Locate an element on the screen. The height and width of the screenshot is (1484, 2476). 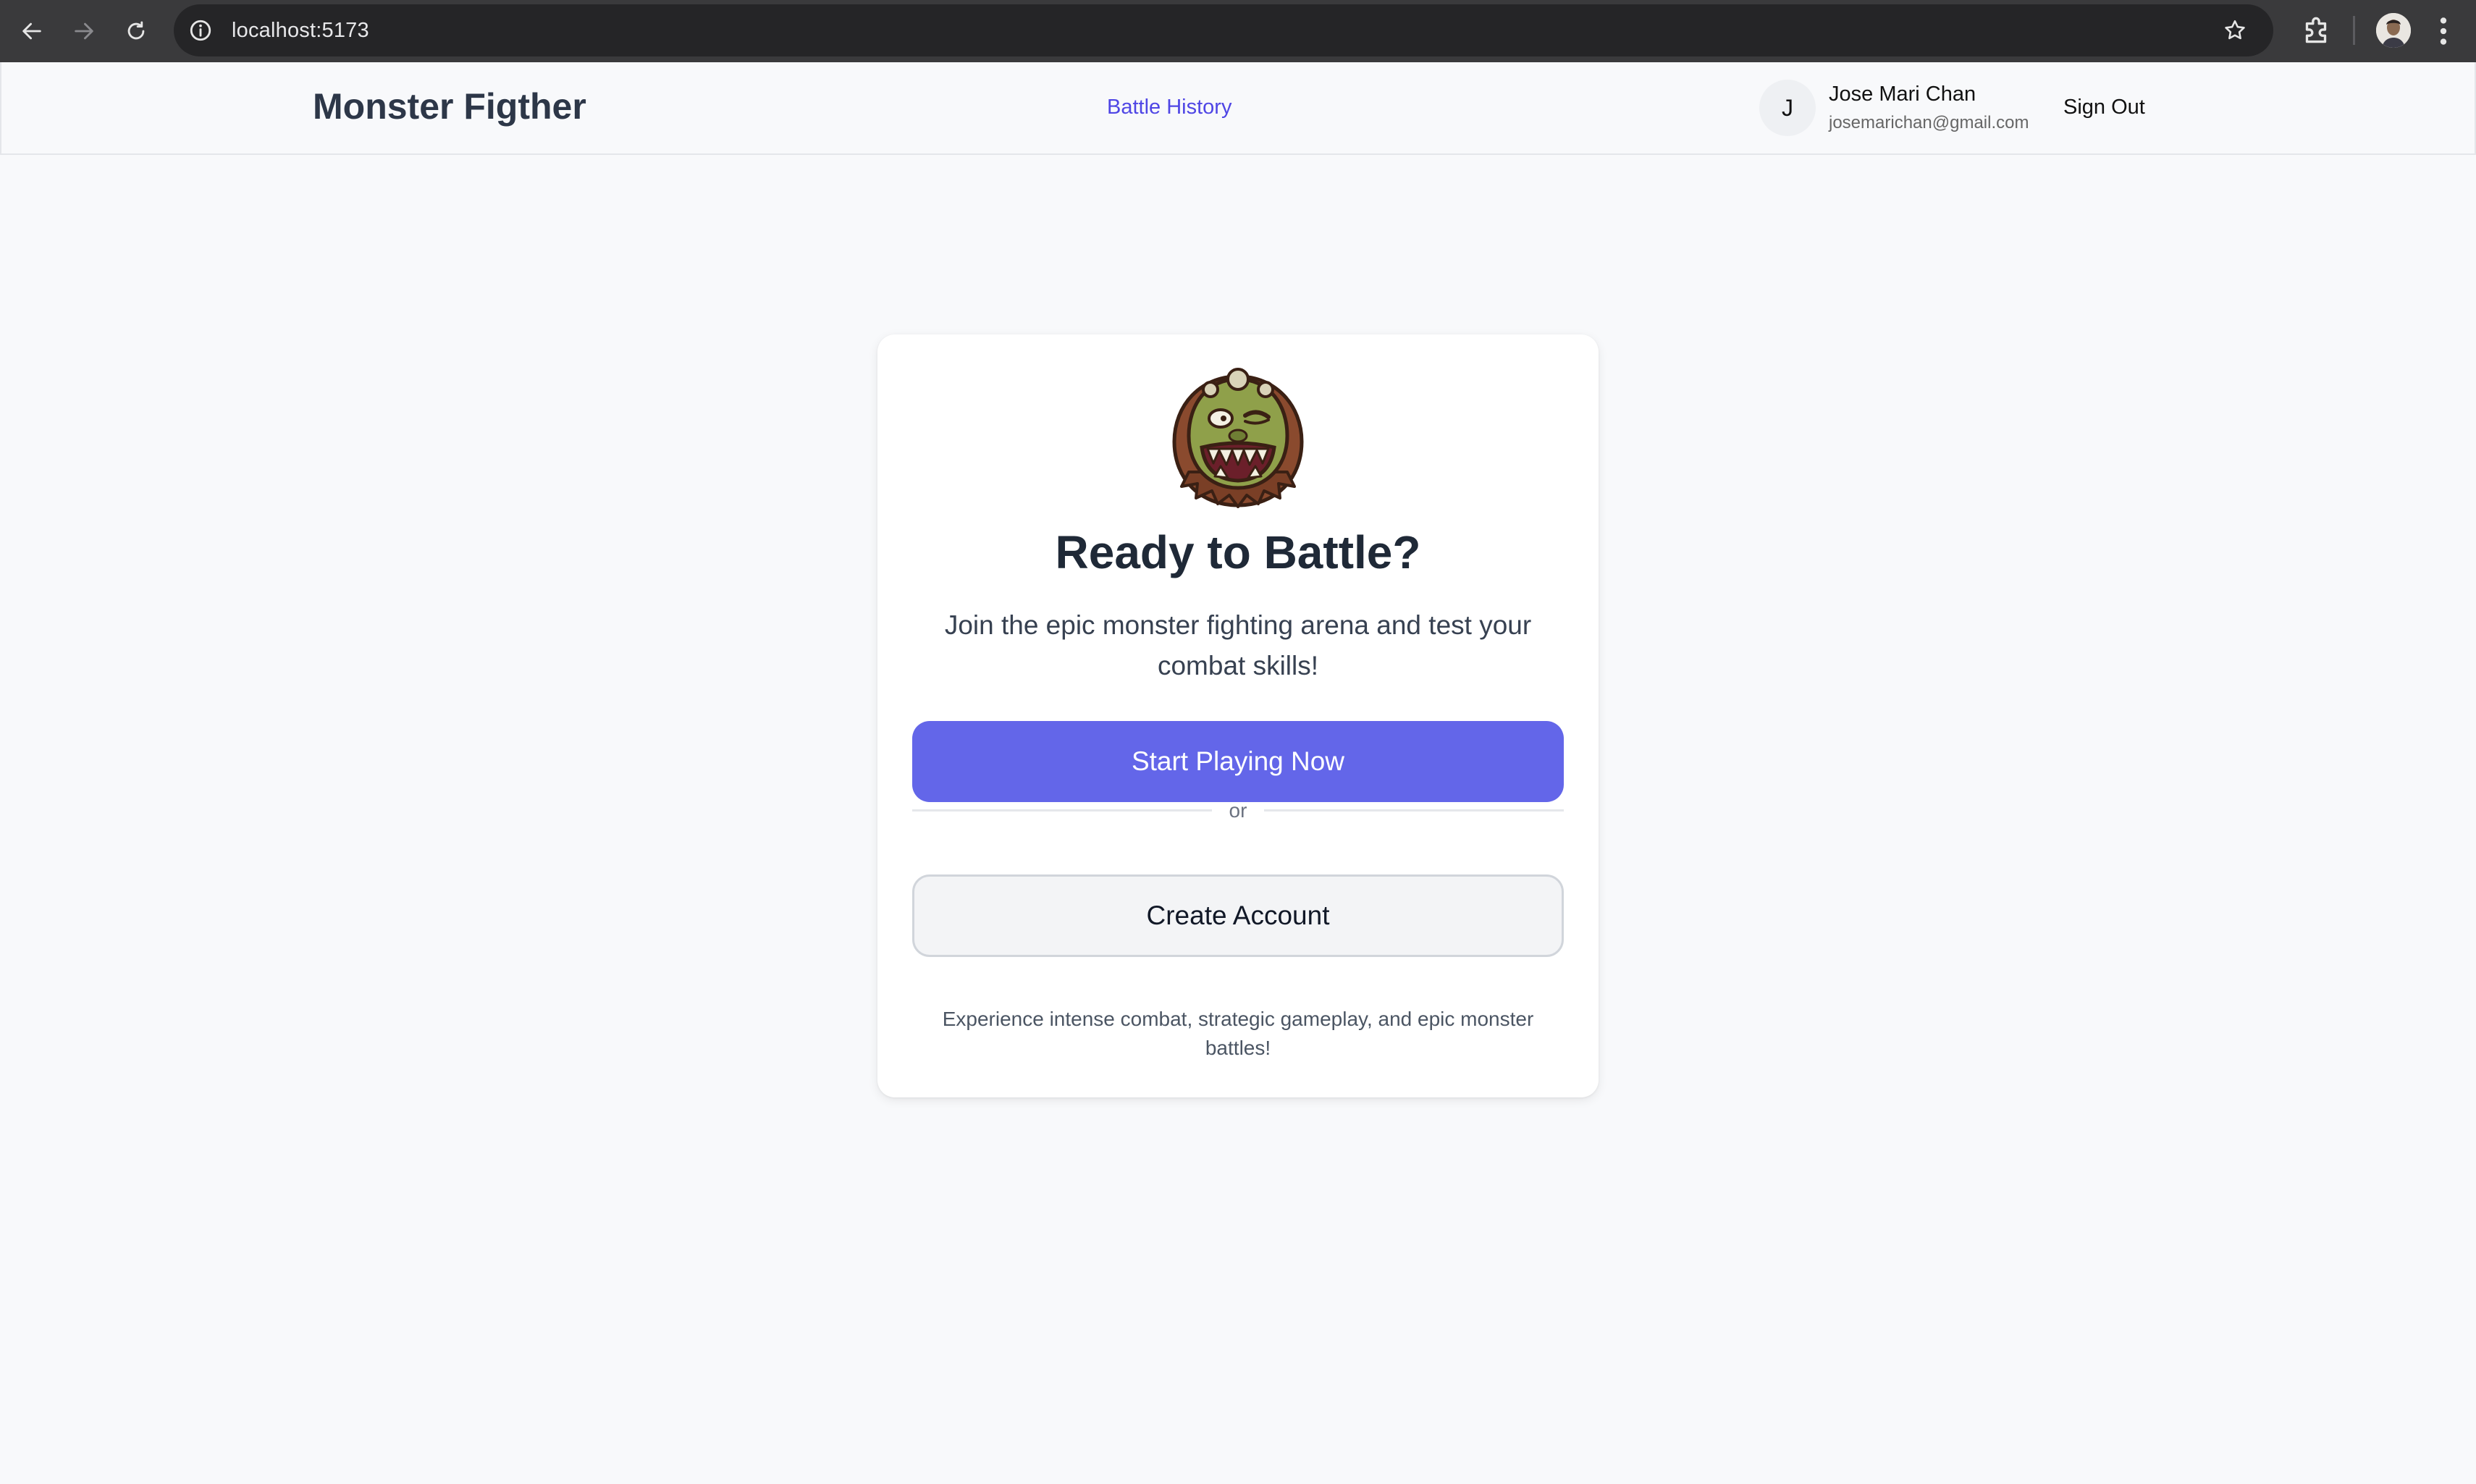
card-title: Ready to Battle? is located at coordinates (1238, 552).